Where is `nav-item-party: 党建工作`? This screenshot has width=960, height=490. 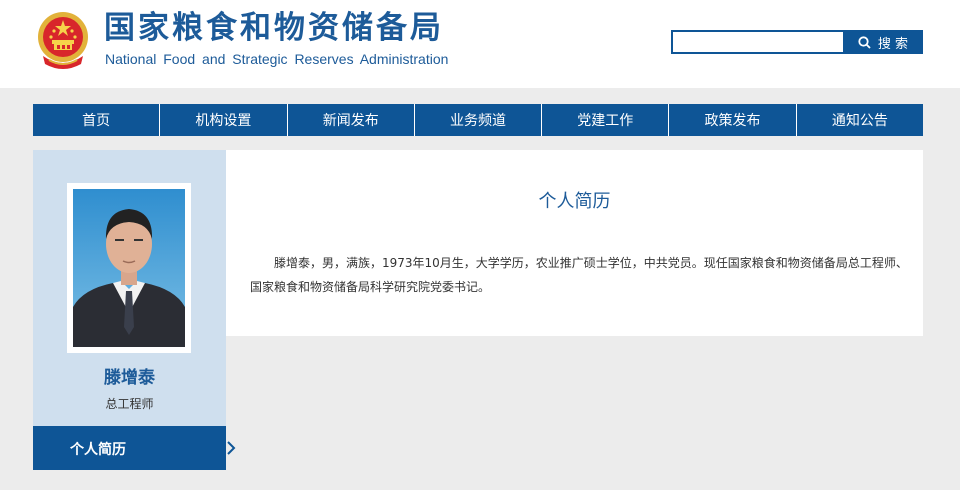
nav-item-party: 党建工作 is located at coordinates (606, 120).